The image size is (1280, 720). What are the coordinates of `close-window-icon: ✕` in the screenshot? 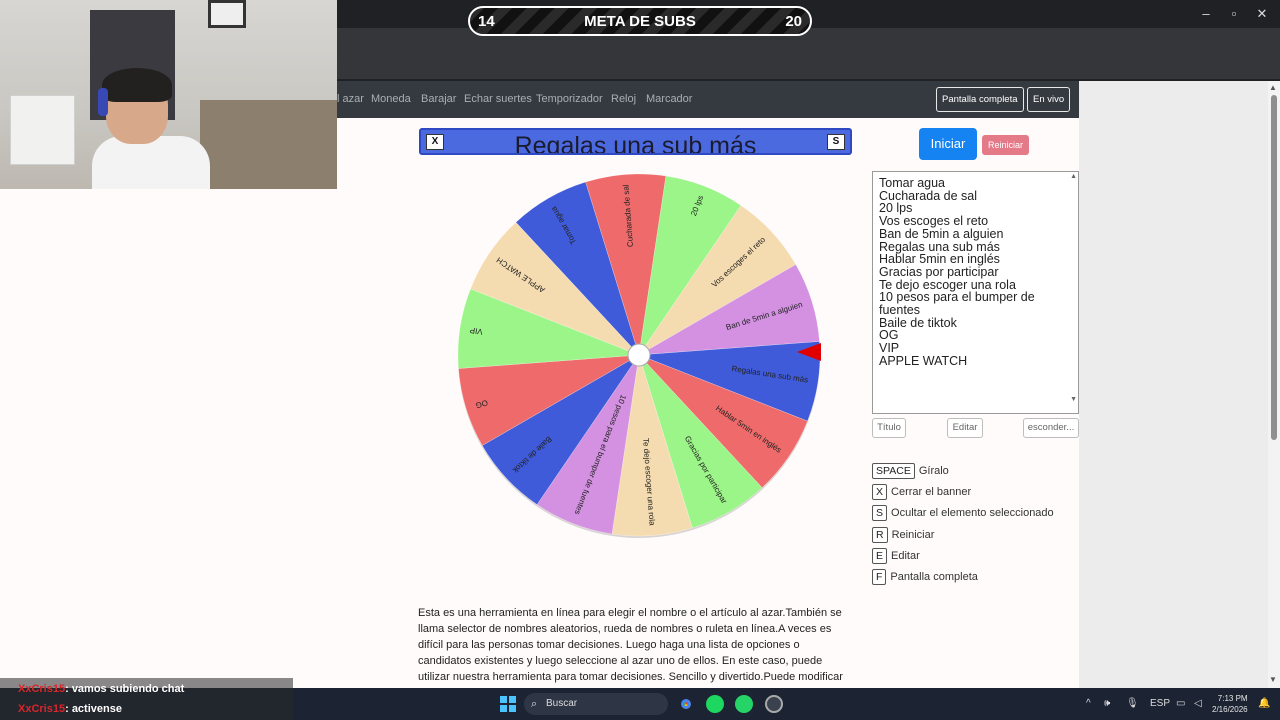 It's located at (1262, 14).